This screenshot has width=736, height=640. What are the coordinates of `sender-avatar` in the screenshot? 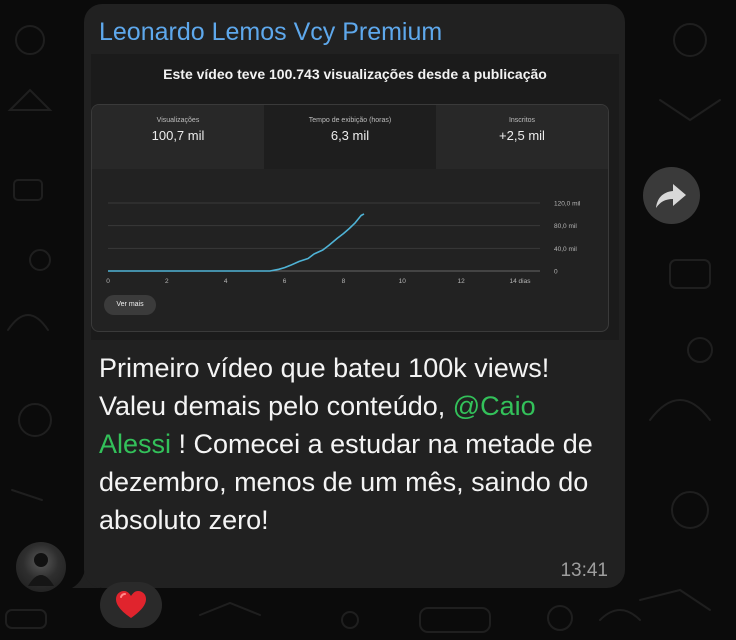 It's located at (41, 567).